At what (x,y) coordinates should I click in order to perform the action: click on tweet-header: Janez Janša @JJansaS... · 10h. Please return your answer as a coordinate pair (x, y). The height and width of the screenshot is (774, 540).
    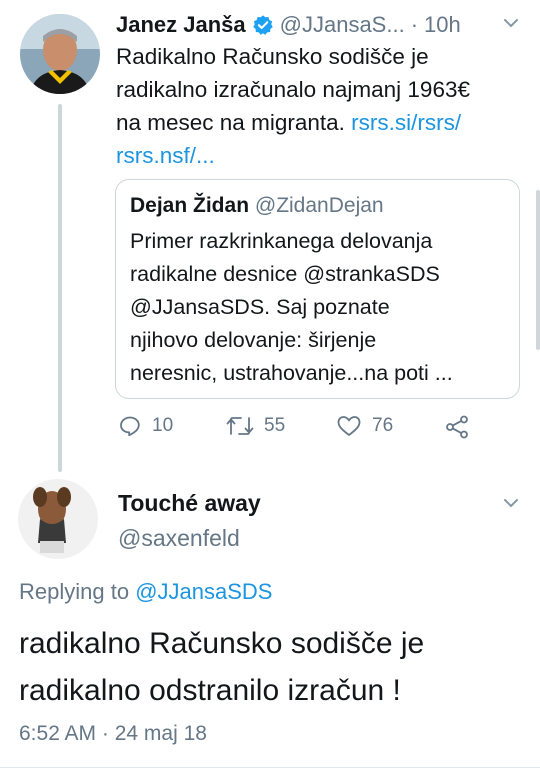
    Looking at the image, I should click on (316, 25).